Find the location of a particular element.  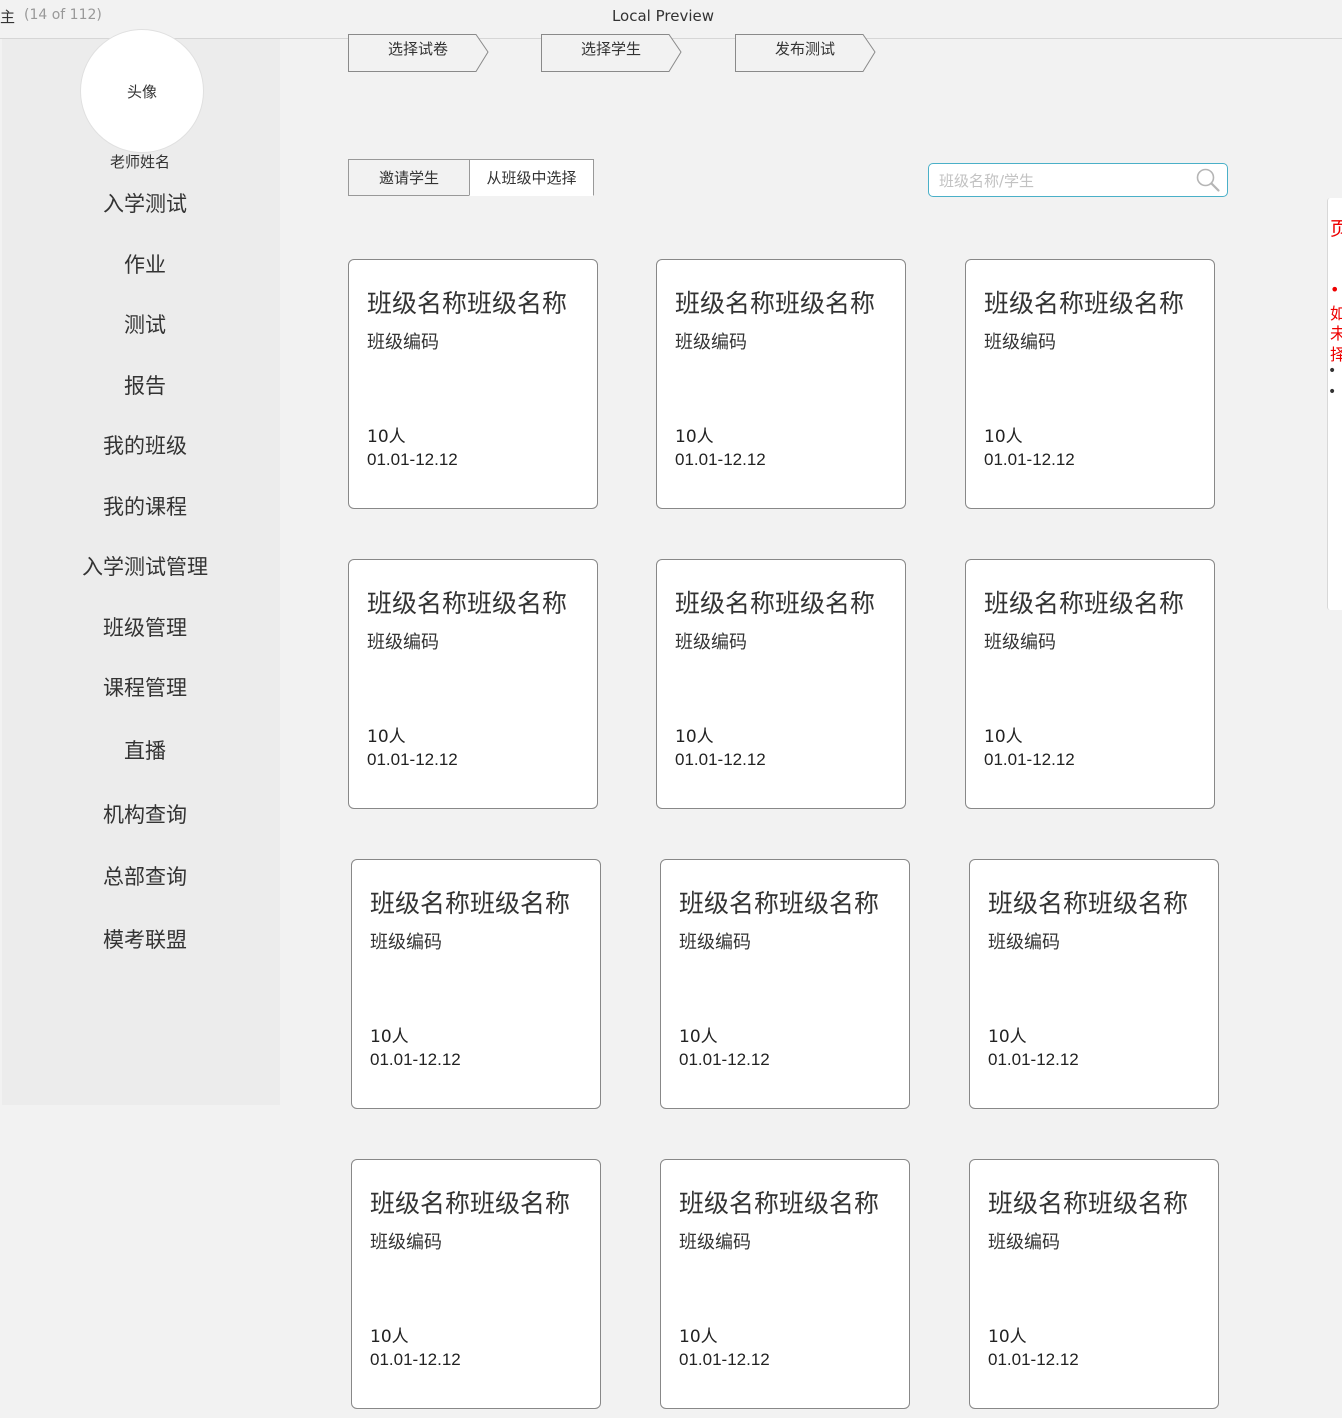

step-label: 选择试卷 is located at coordinates (417, 49).